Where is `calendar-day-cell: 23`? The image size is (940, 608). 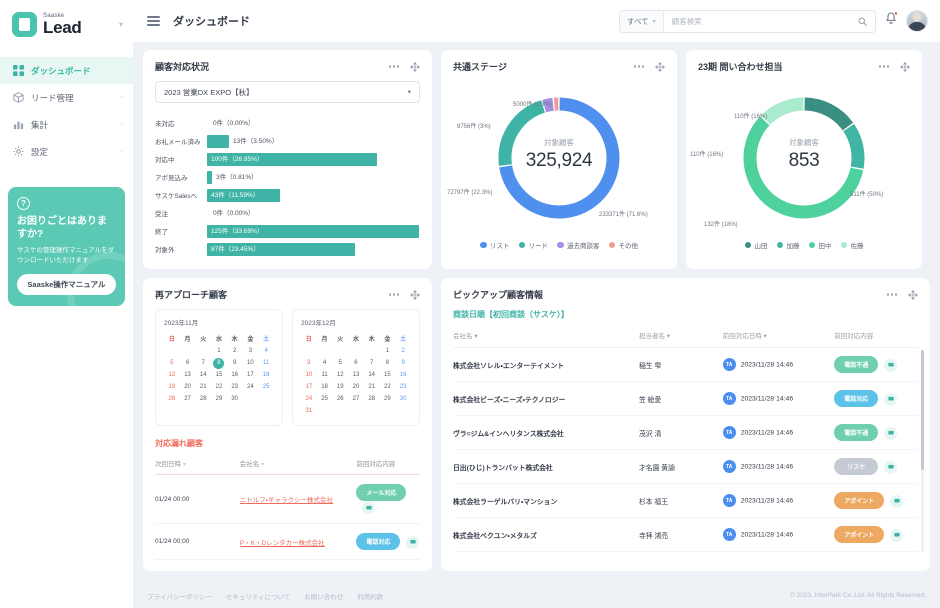
calendar-day-cell: 23 is located at coordinates (403, 387).